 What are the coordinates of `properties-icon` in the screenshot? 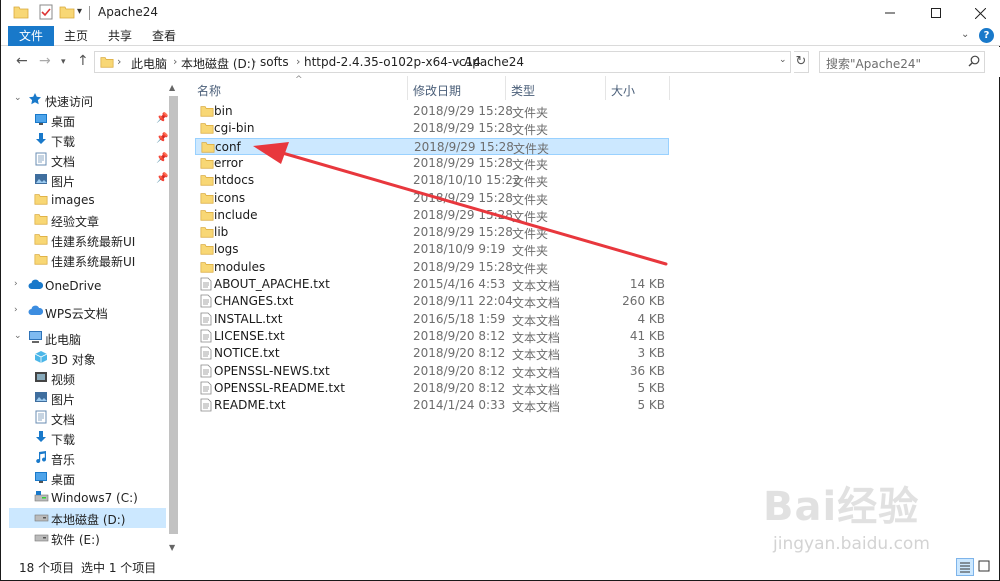 It's located at (46, 13).